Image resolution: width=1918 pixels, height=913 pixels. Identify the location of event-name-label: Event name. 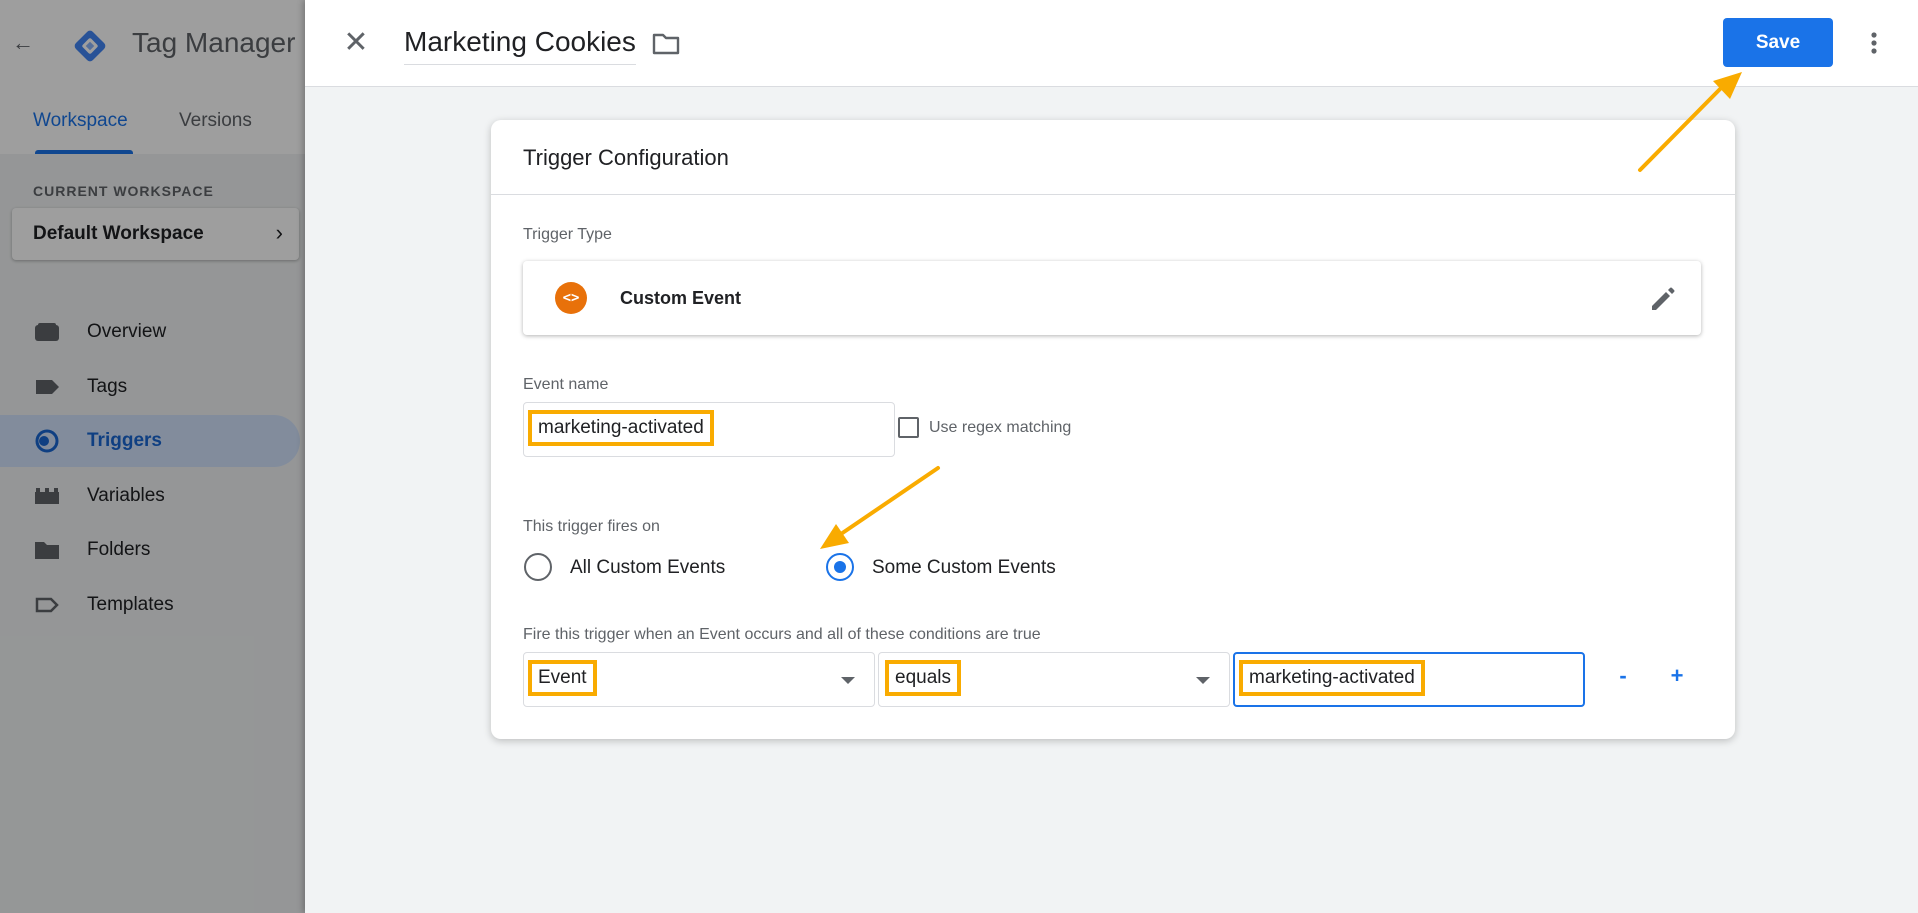
(566, 384).